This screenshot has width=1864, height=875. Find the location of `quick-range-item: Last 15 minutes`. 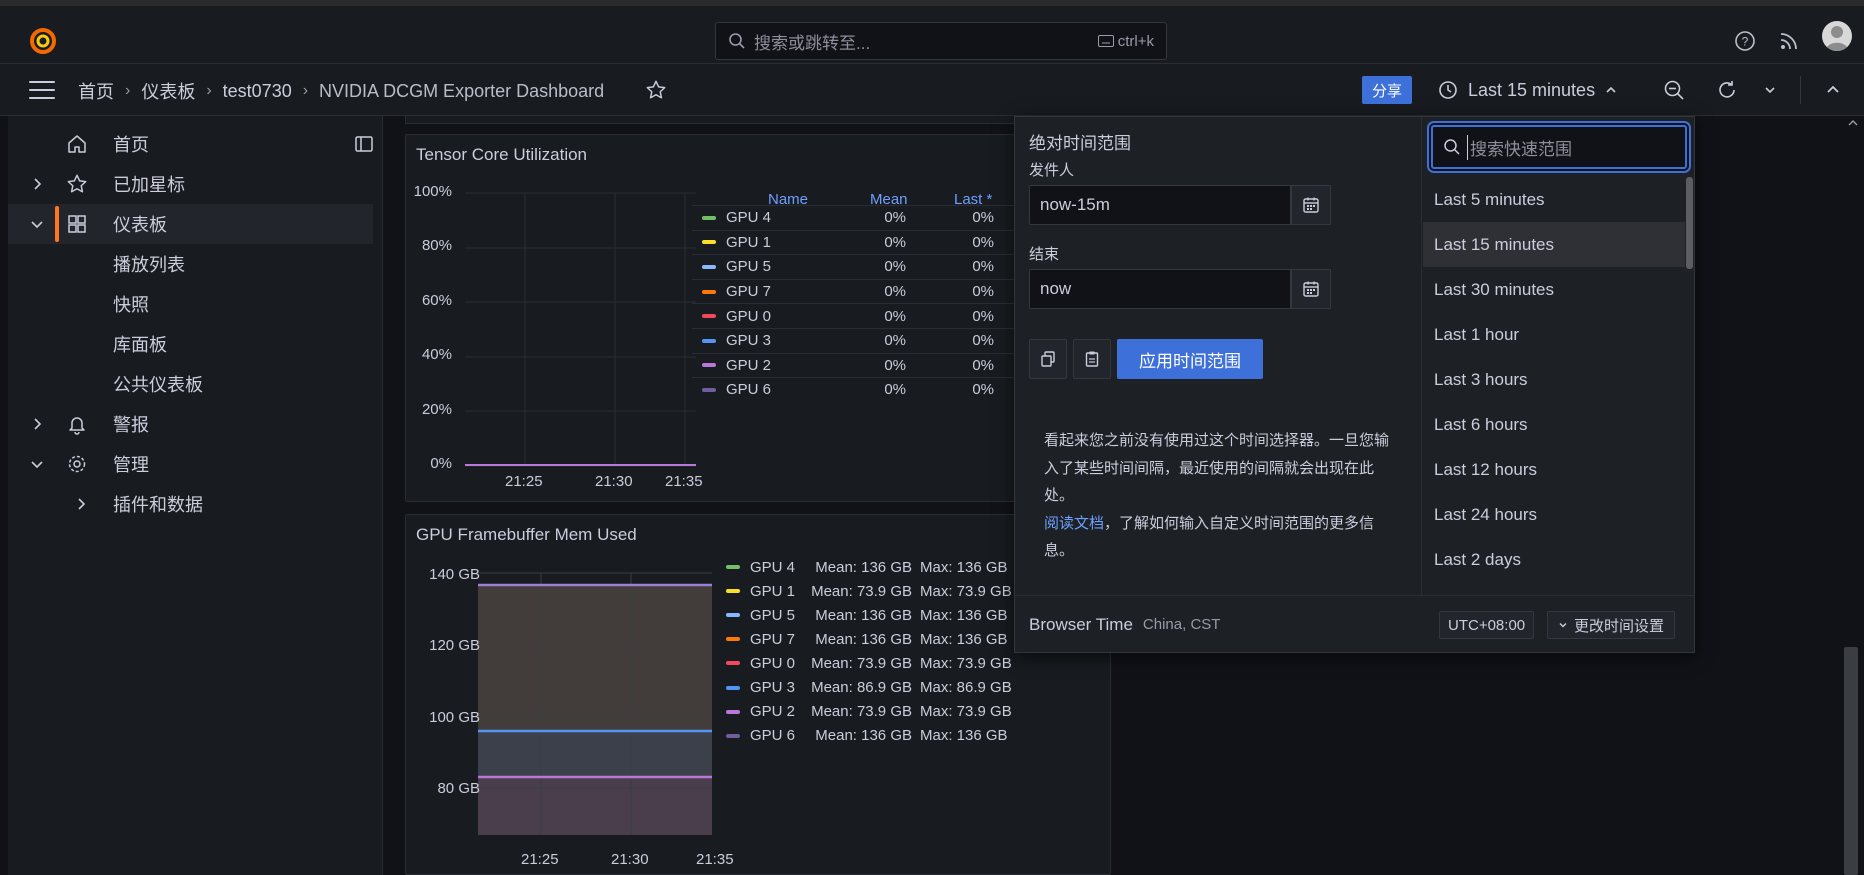

quick-range-item: Last 15 minutes is located at coordinates (1554, 244).